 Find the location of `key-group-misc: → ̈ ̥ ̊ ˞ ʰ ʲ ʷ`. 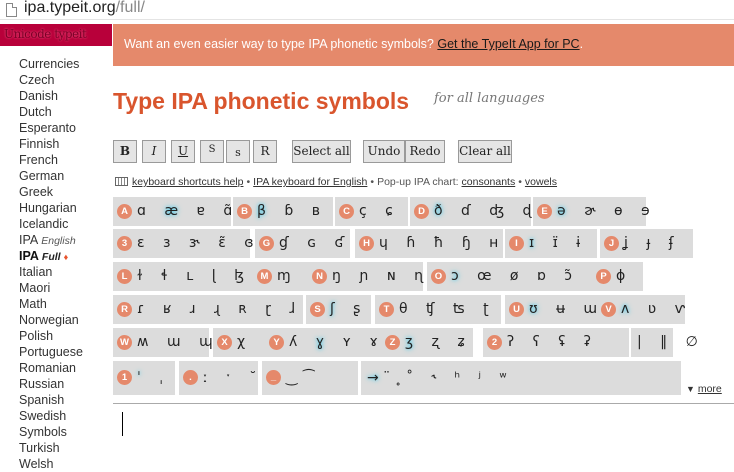

key-group-misc: → ̈ ̥ ̊ ˞ ʰ ʲ ʷ is located at coordinates (521, 378).